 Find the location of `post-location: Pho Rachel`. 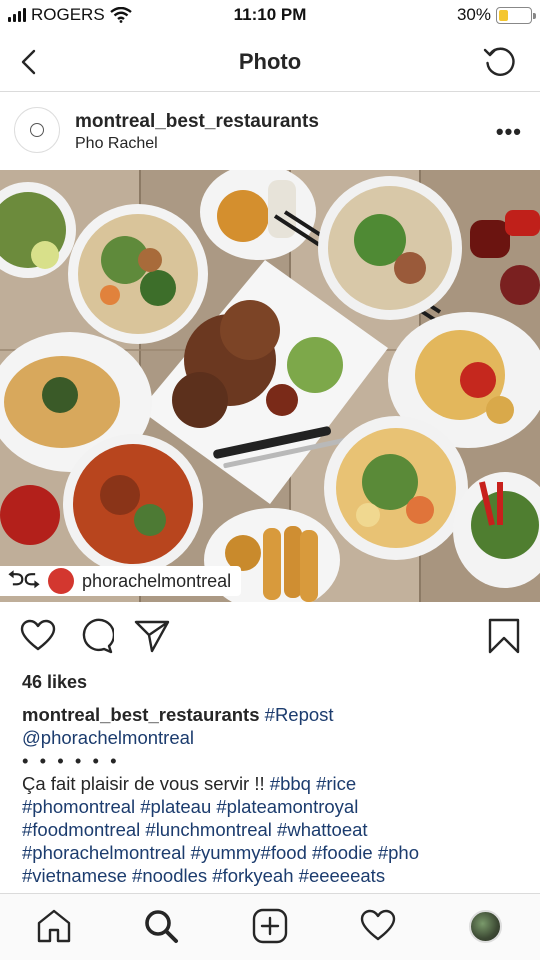

post-location: Pho Rachel is located at coordinates (116, 144).